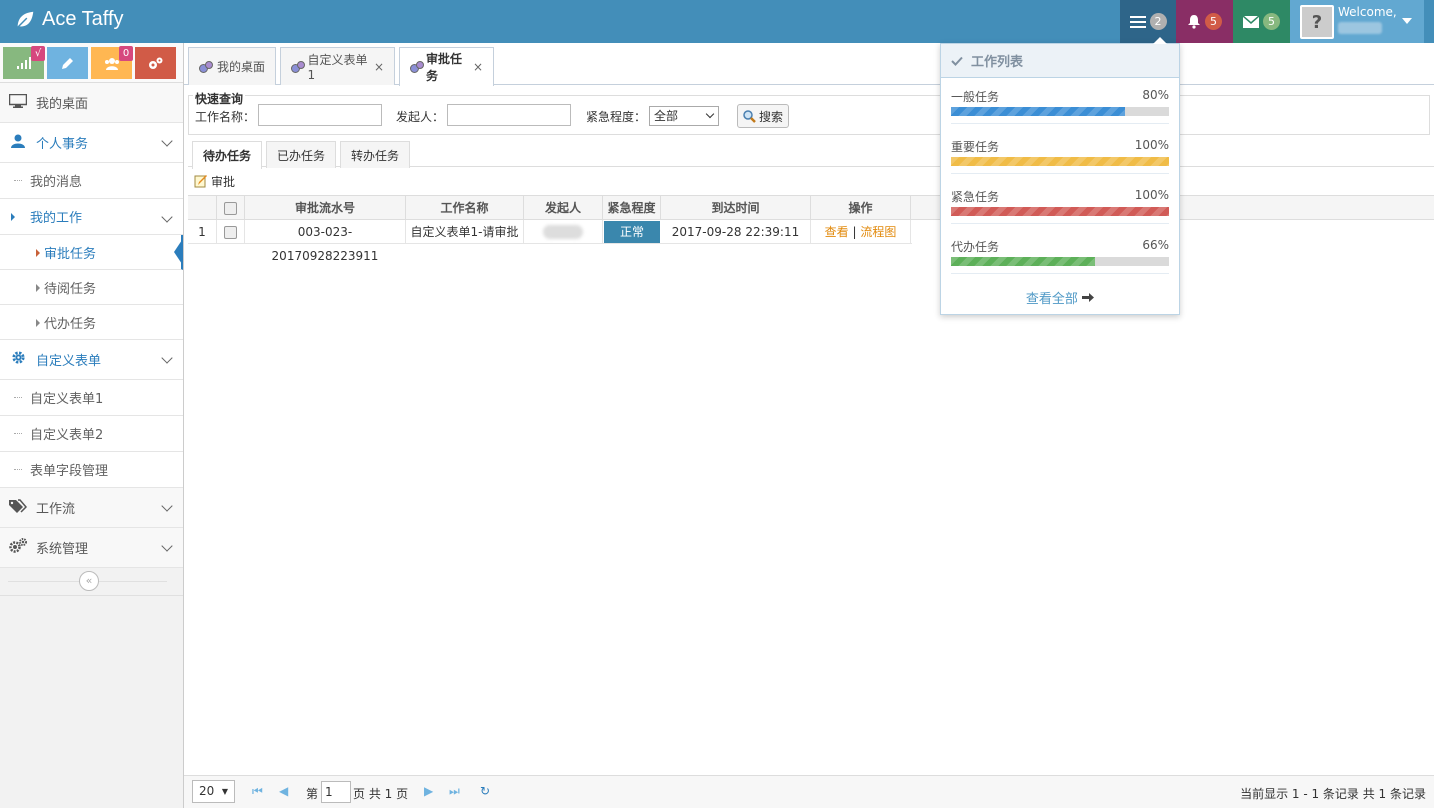 The image size is (1434, 808). I want to click on urgency-select: 全部, so click(684, 116).